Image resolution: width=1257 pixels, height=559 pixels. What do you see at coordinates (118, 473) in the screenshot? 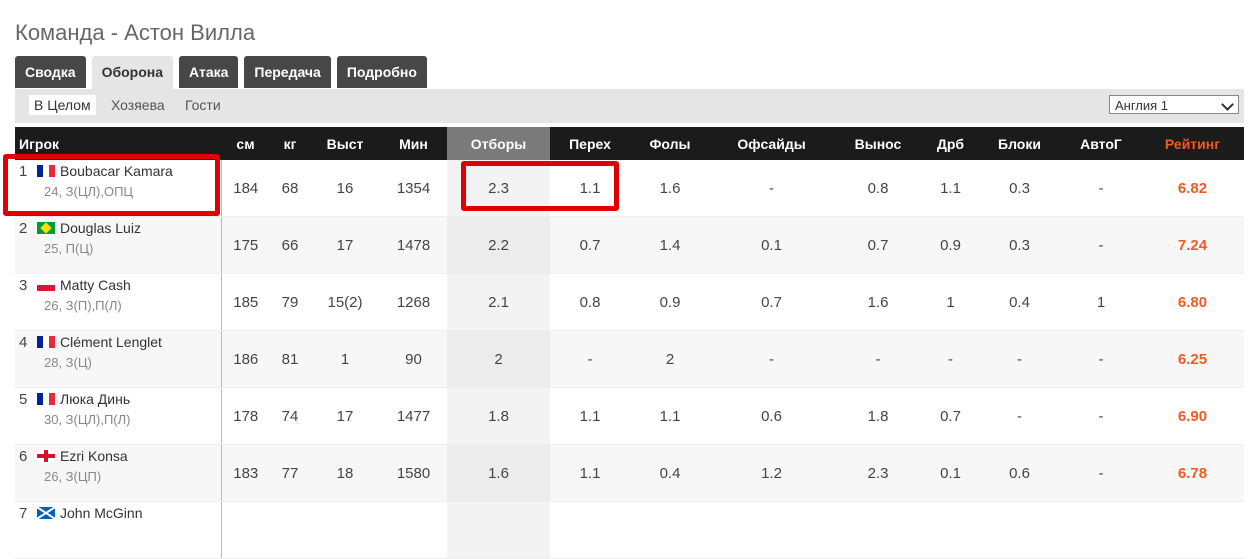
I see `player-cell: 6 Ezri Konsa 26, З(ЦП)` at bounding box center [118, 473].